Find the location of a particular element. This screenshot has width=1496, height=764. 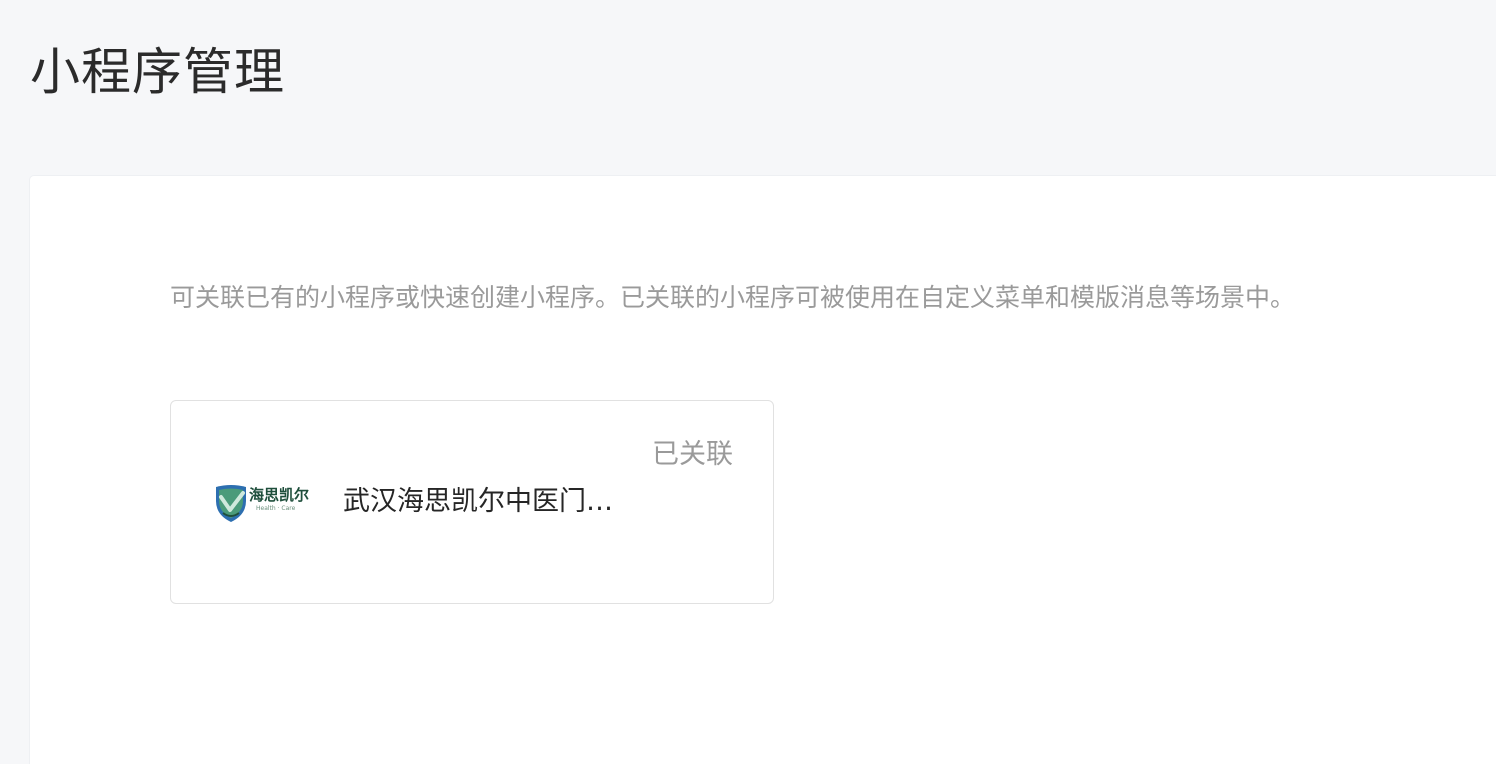

logo-wordmark: 海思凯尔 is located at coordinates (279, 495).